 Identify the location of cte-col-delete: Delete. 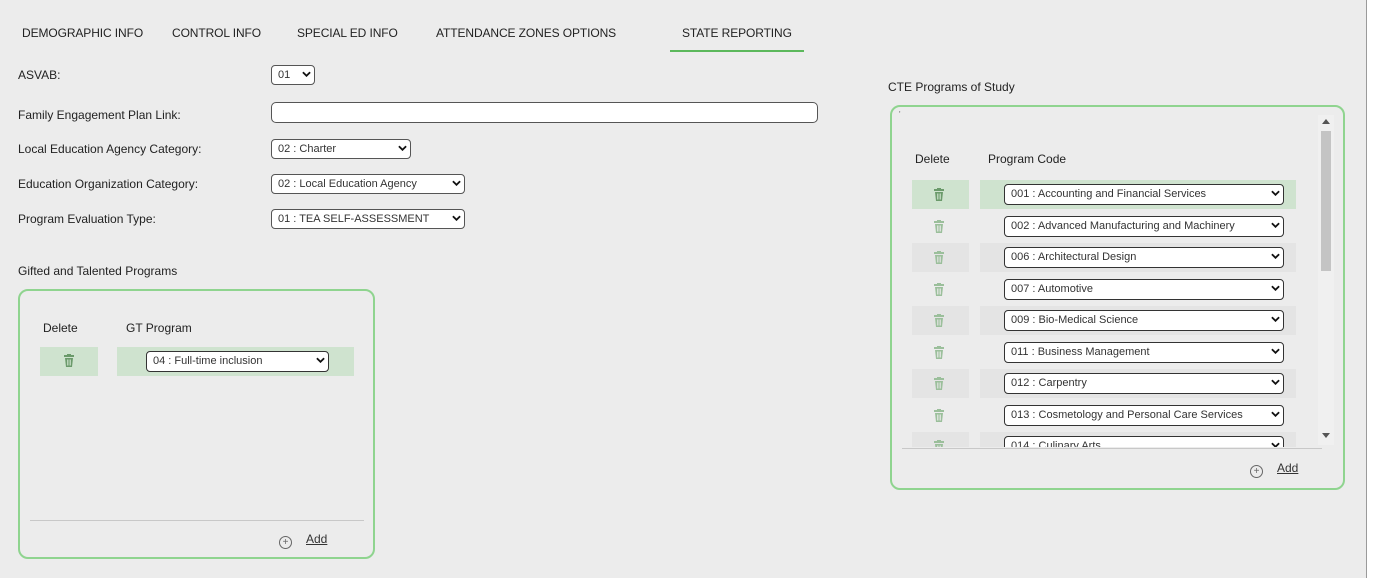
(932, 159).